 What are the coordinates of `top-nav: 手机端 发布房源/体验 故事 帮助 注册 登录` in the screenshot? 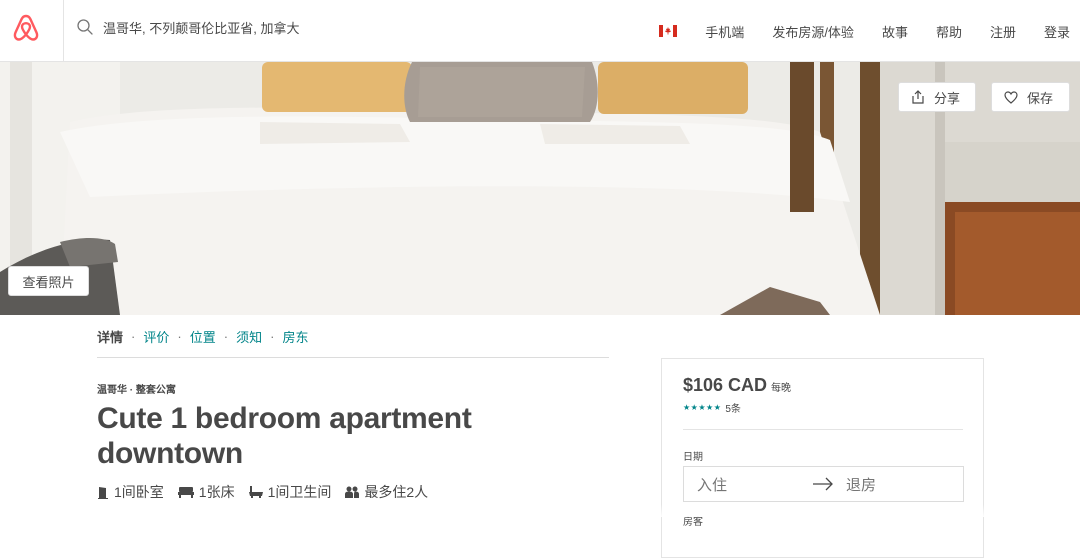 It's located at (864, 31).